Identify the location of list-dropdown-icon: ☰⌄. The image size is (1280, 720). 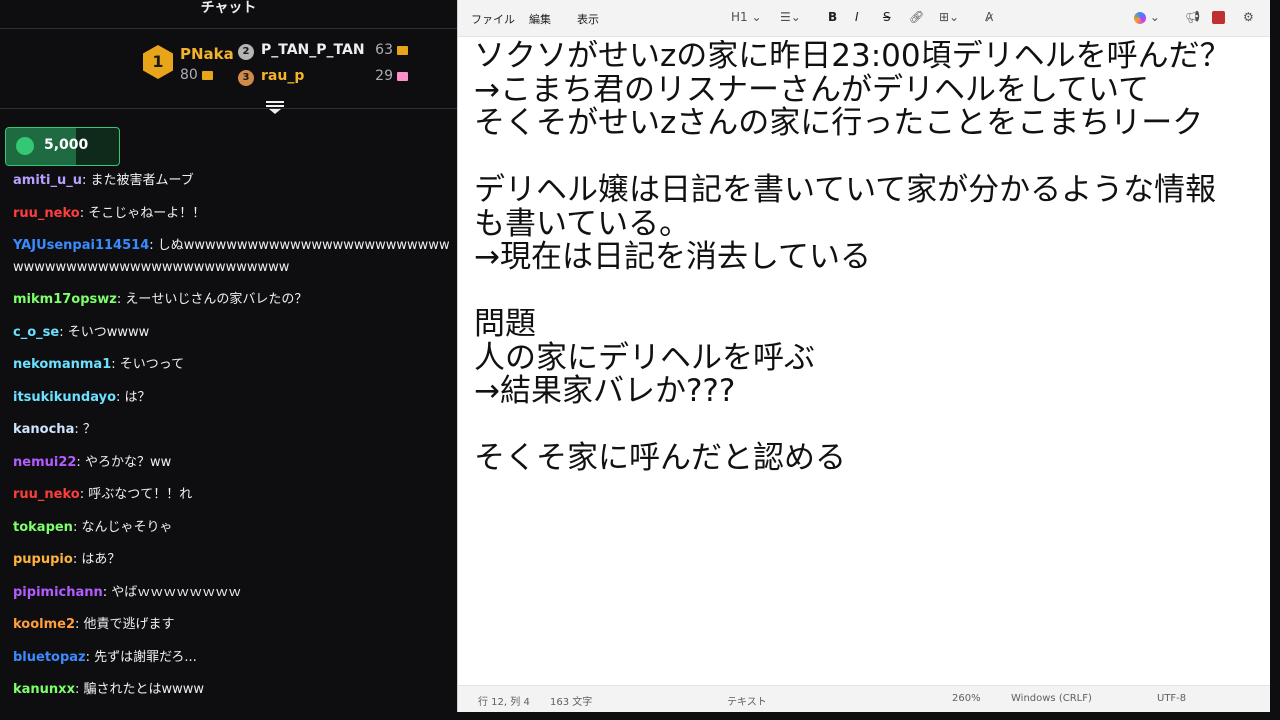
(790, 17).